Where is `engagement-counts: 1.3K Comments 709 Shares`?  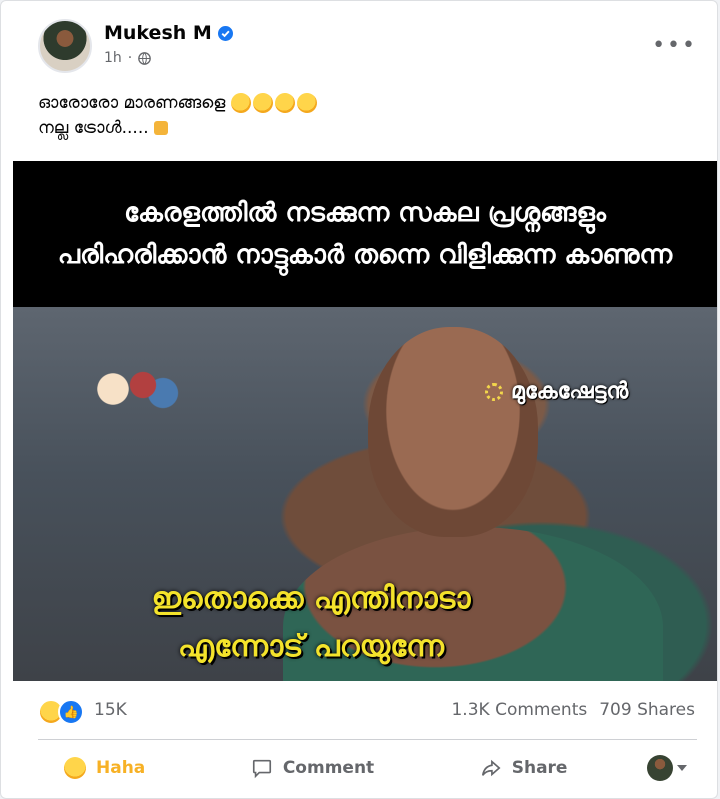 engagement-counts: 1.3K Comments 709 Shares is located at coordinates (573, 710).